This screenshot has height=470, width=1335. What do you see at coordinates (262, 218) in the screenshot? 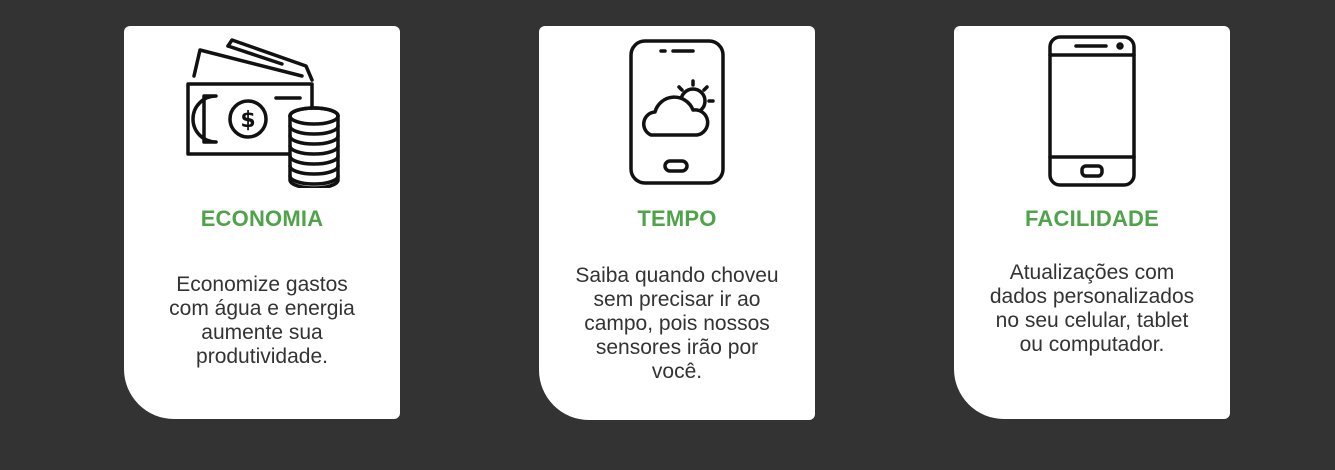
I see `card-title: ECONOMIA` at bounding box center [262, 218].